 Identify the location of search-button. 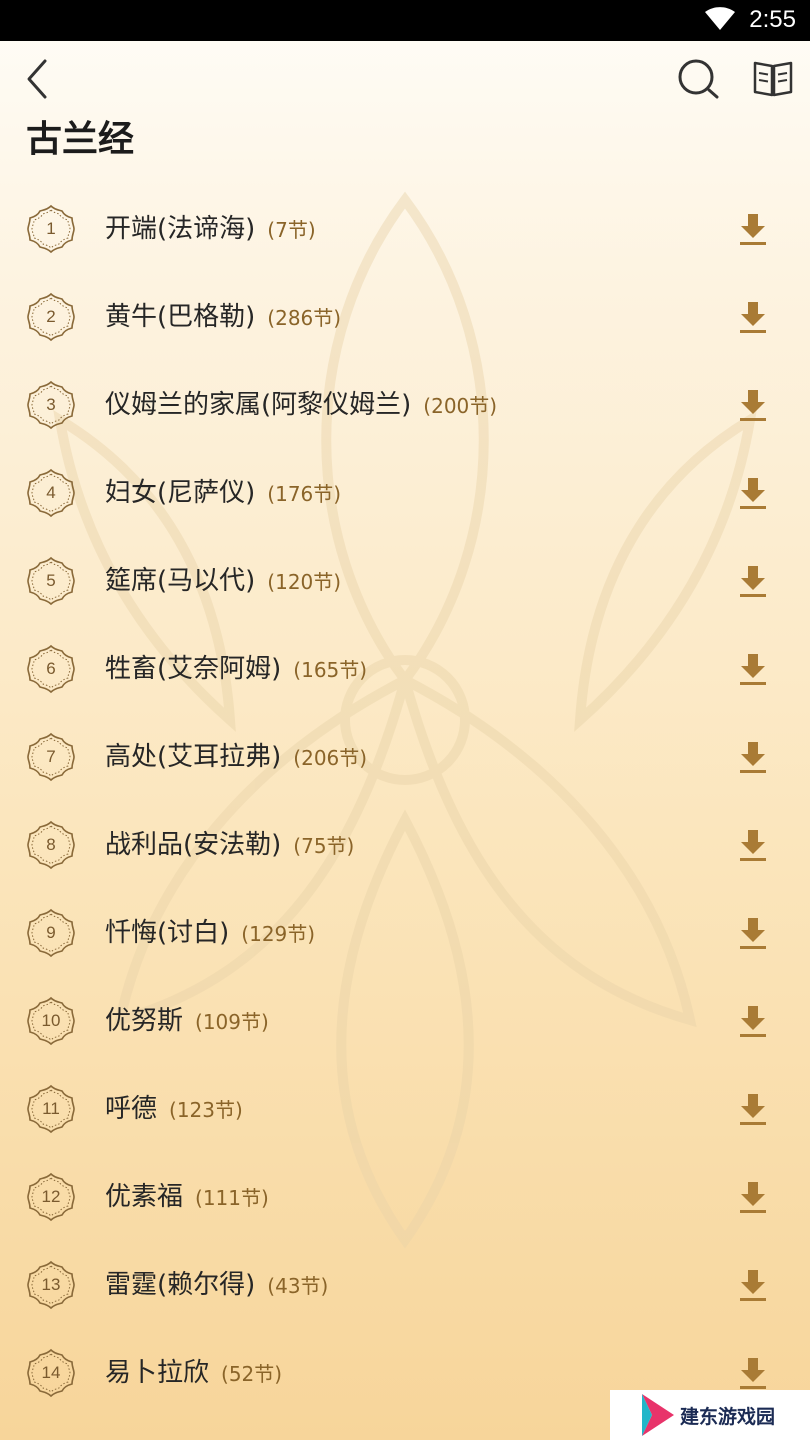
(698, 79).